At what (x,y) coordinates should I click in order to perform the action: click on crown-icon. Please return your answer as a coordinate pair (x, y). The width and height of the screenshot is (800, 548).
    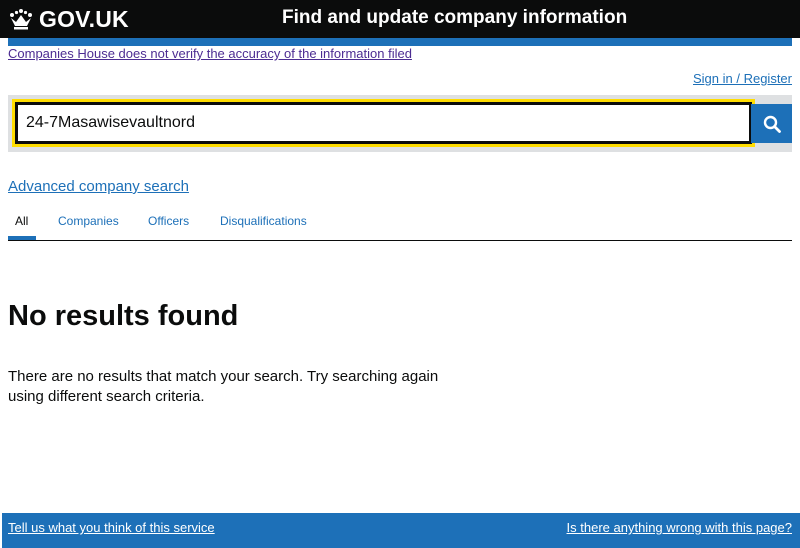
    Looking at the image, I should click on (21, 19).